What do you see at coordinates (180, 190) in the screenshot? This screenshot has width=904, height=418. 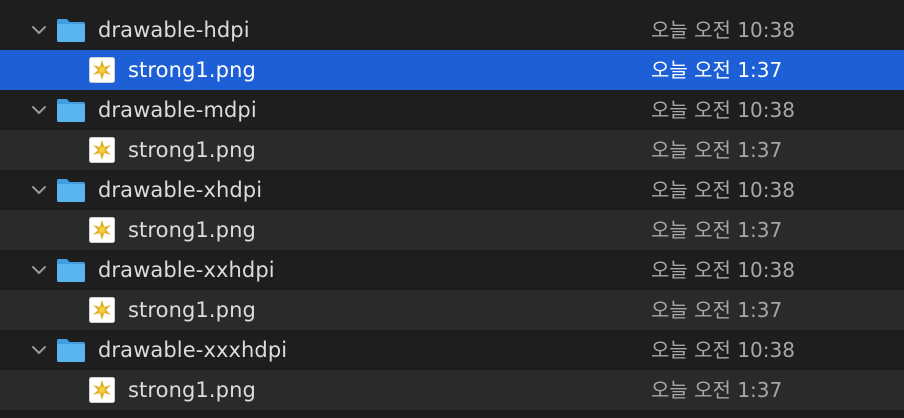 I see `folder-name: drawable-xhdpi` at bounding box center [180, 190].